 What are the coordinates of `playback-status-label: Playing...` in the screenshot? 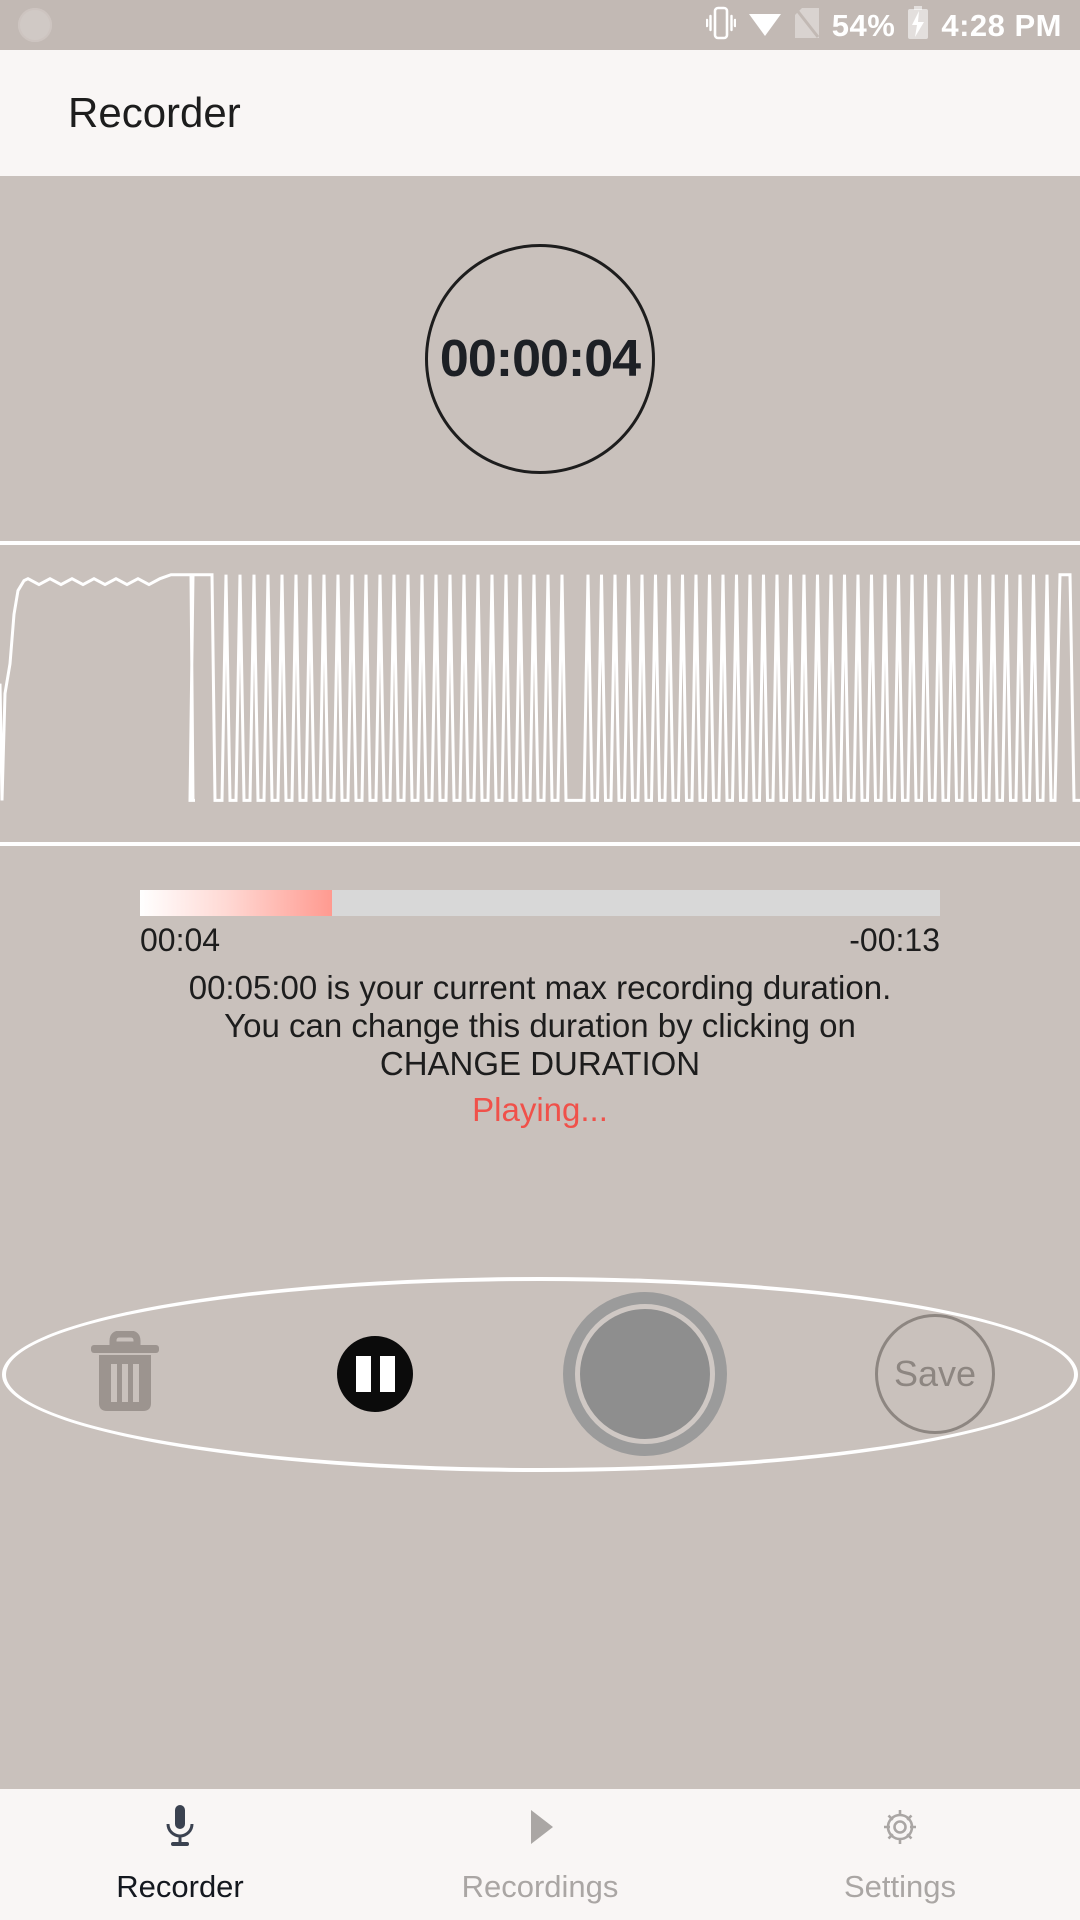 It's located at (540, 1109).